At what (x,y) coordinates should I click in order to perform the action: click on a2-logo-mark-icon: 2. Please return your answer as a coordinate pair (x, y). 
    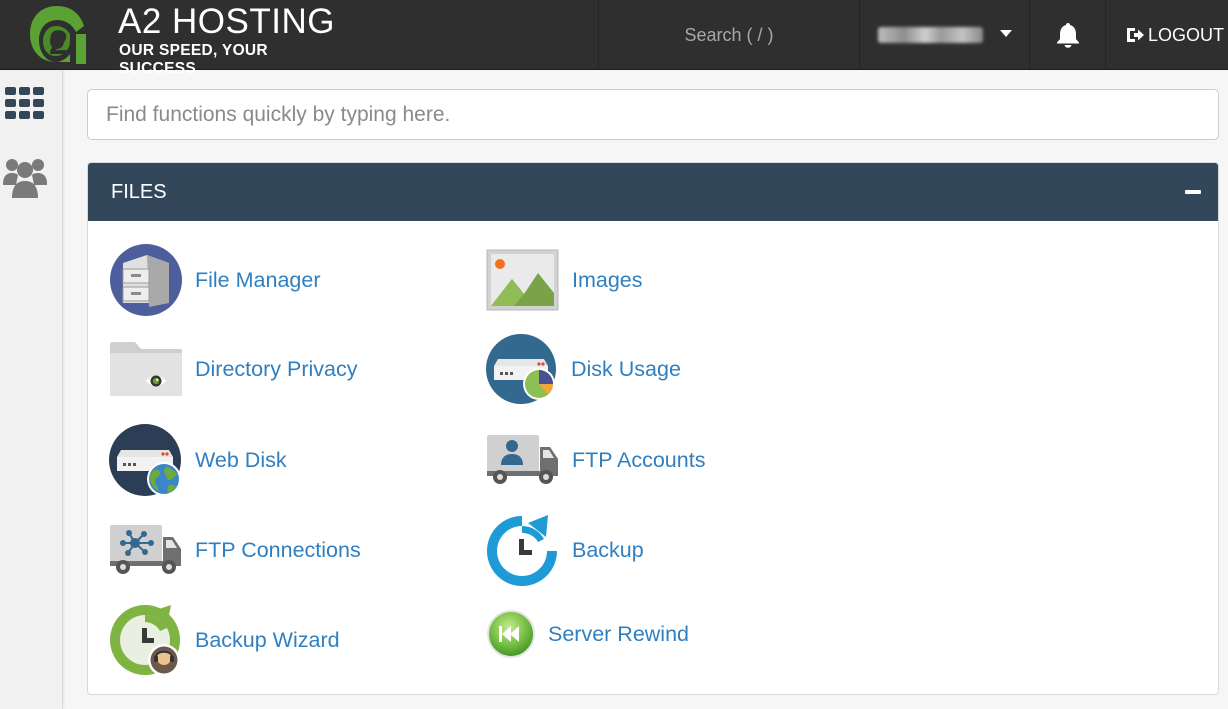
    Looking at the image, I should click on (58, 35).